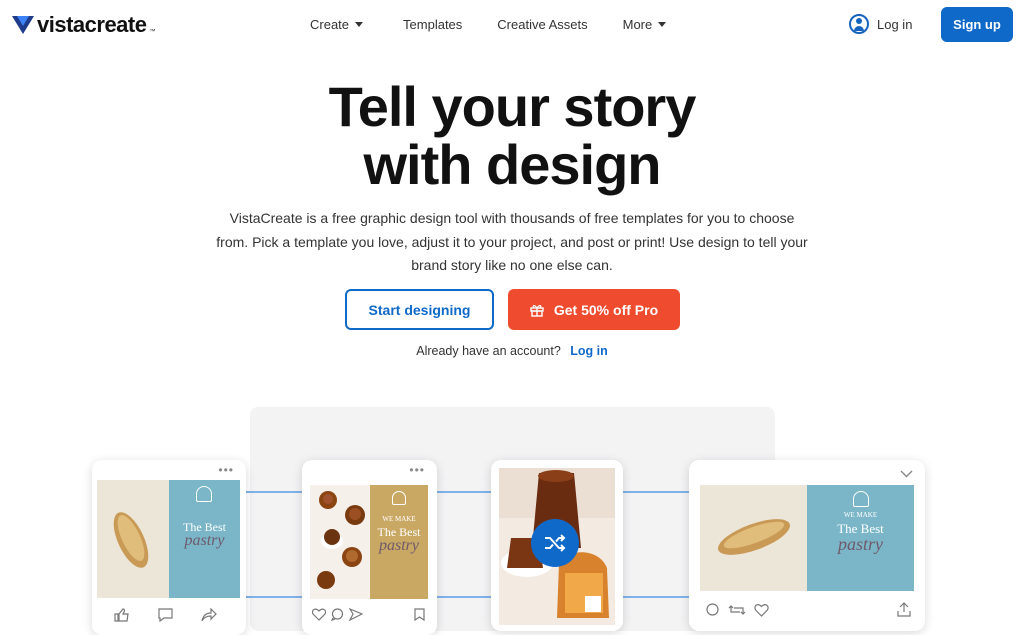 The image size is (1024, 635). Describe the element at coordinates (537, 310) in the screenshot. I see `gift-icon` at that location.